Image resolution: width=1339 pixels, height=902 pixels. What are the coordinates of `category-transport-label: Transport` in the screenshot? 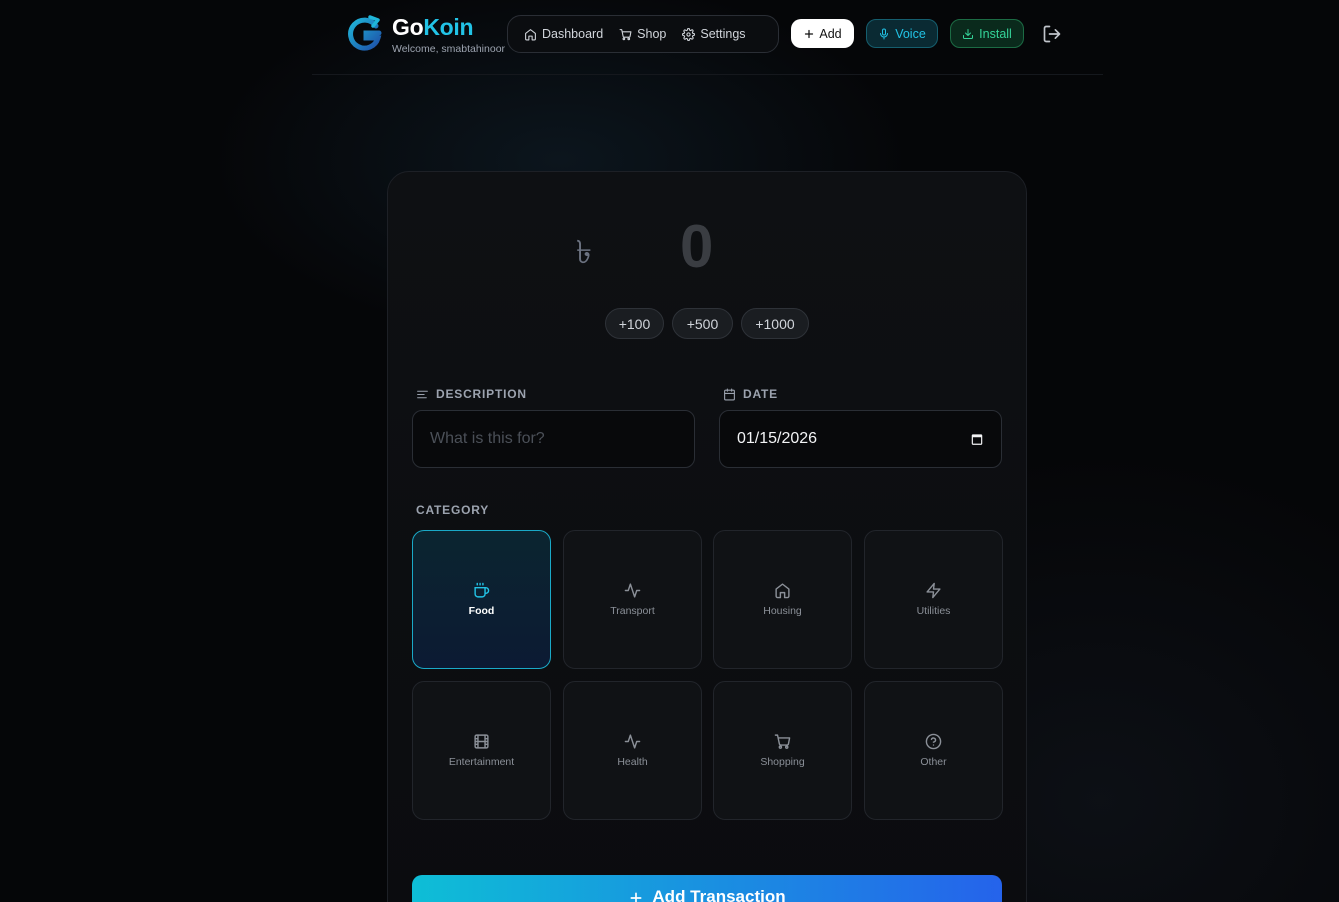 It's located at (632, 611).